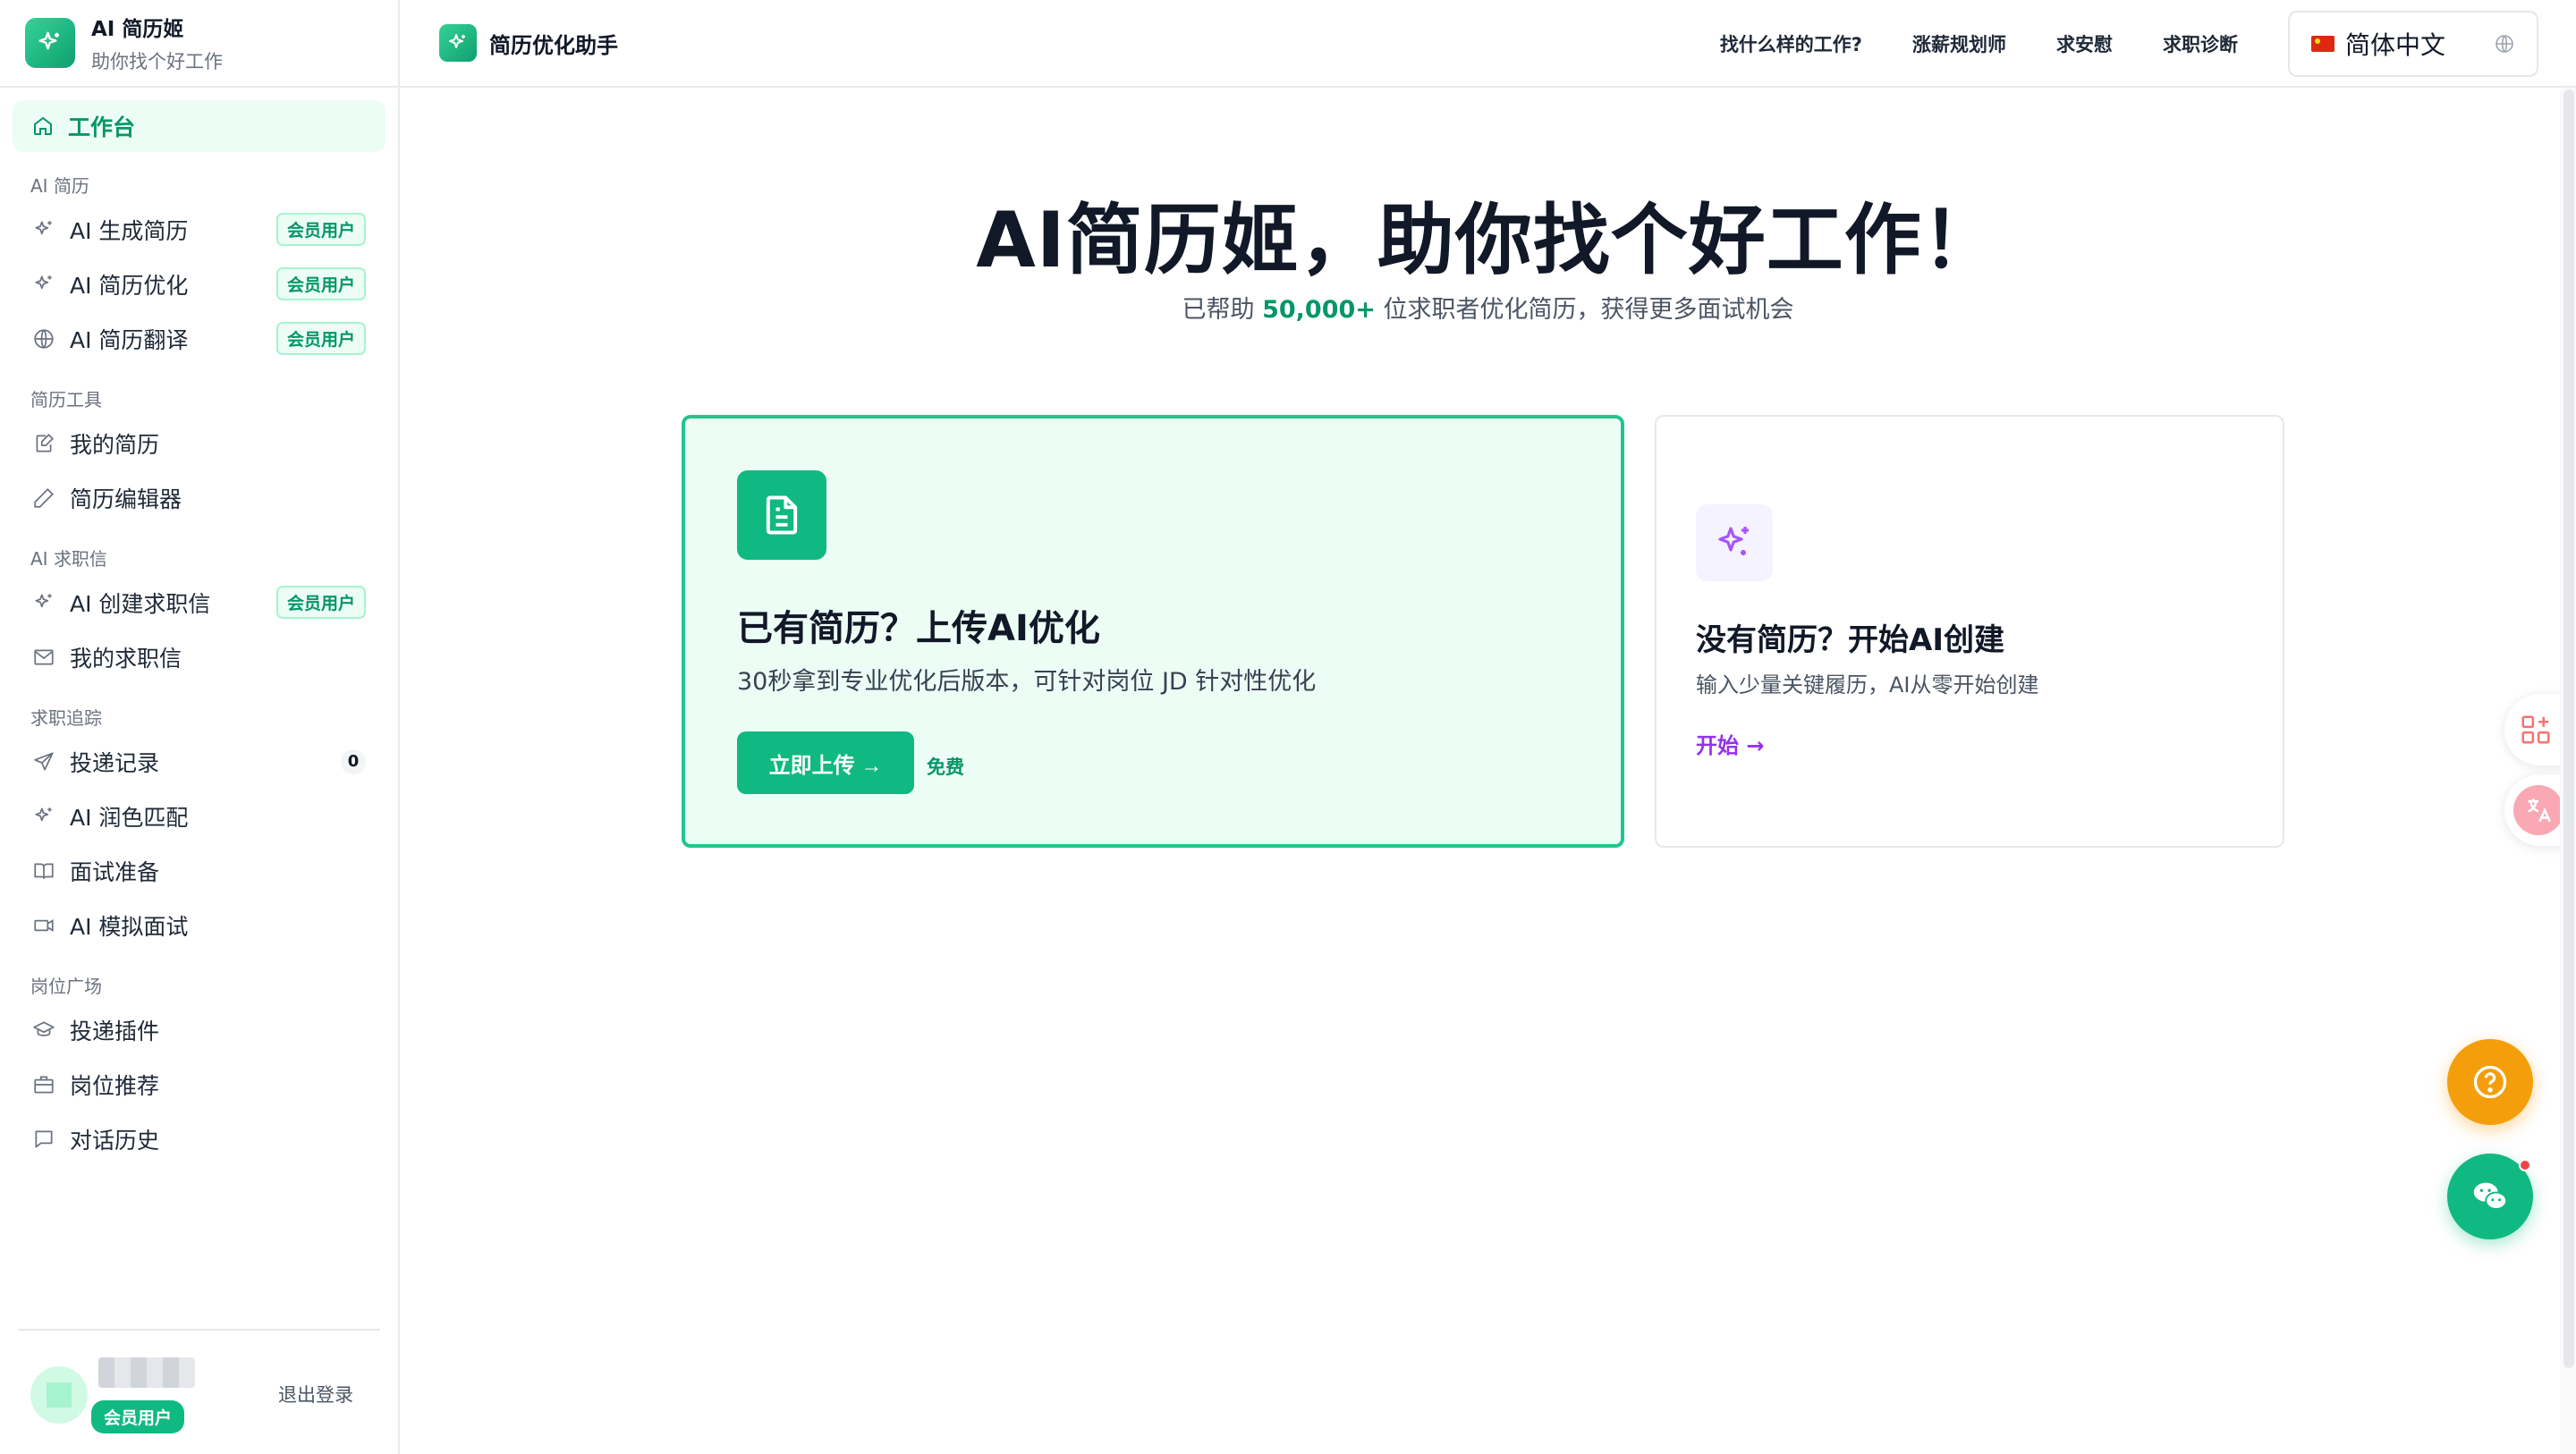  Describe the element at coordinates (66, 718) in the screenshot. I see `sidebar-group-job-tracking: 求职追踪` at that location.